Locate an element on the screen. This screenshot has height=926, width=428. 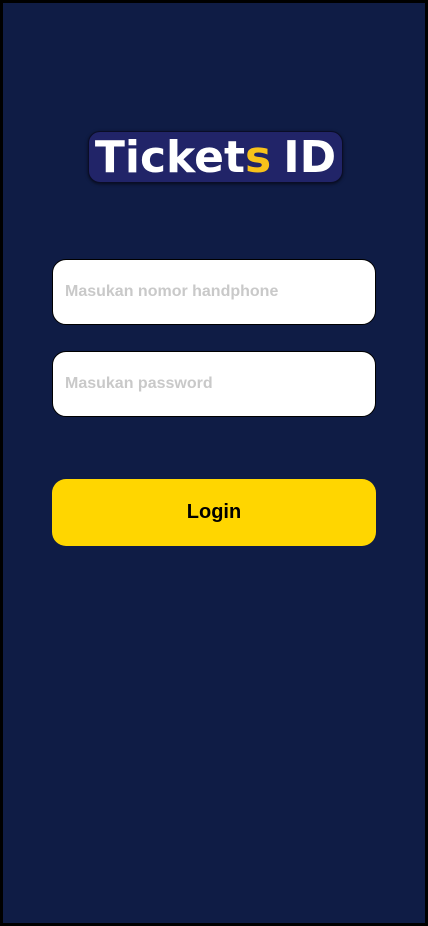
password-field is located at coordinates (214, 384).